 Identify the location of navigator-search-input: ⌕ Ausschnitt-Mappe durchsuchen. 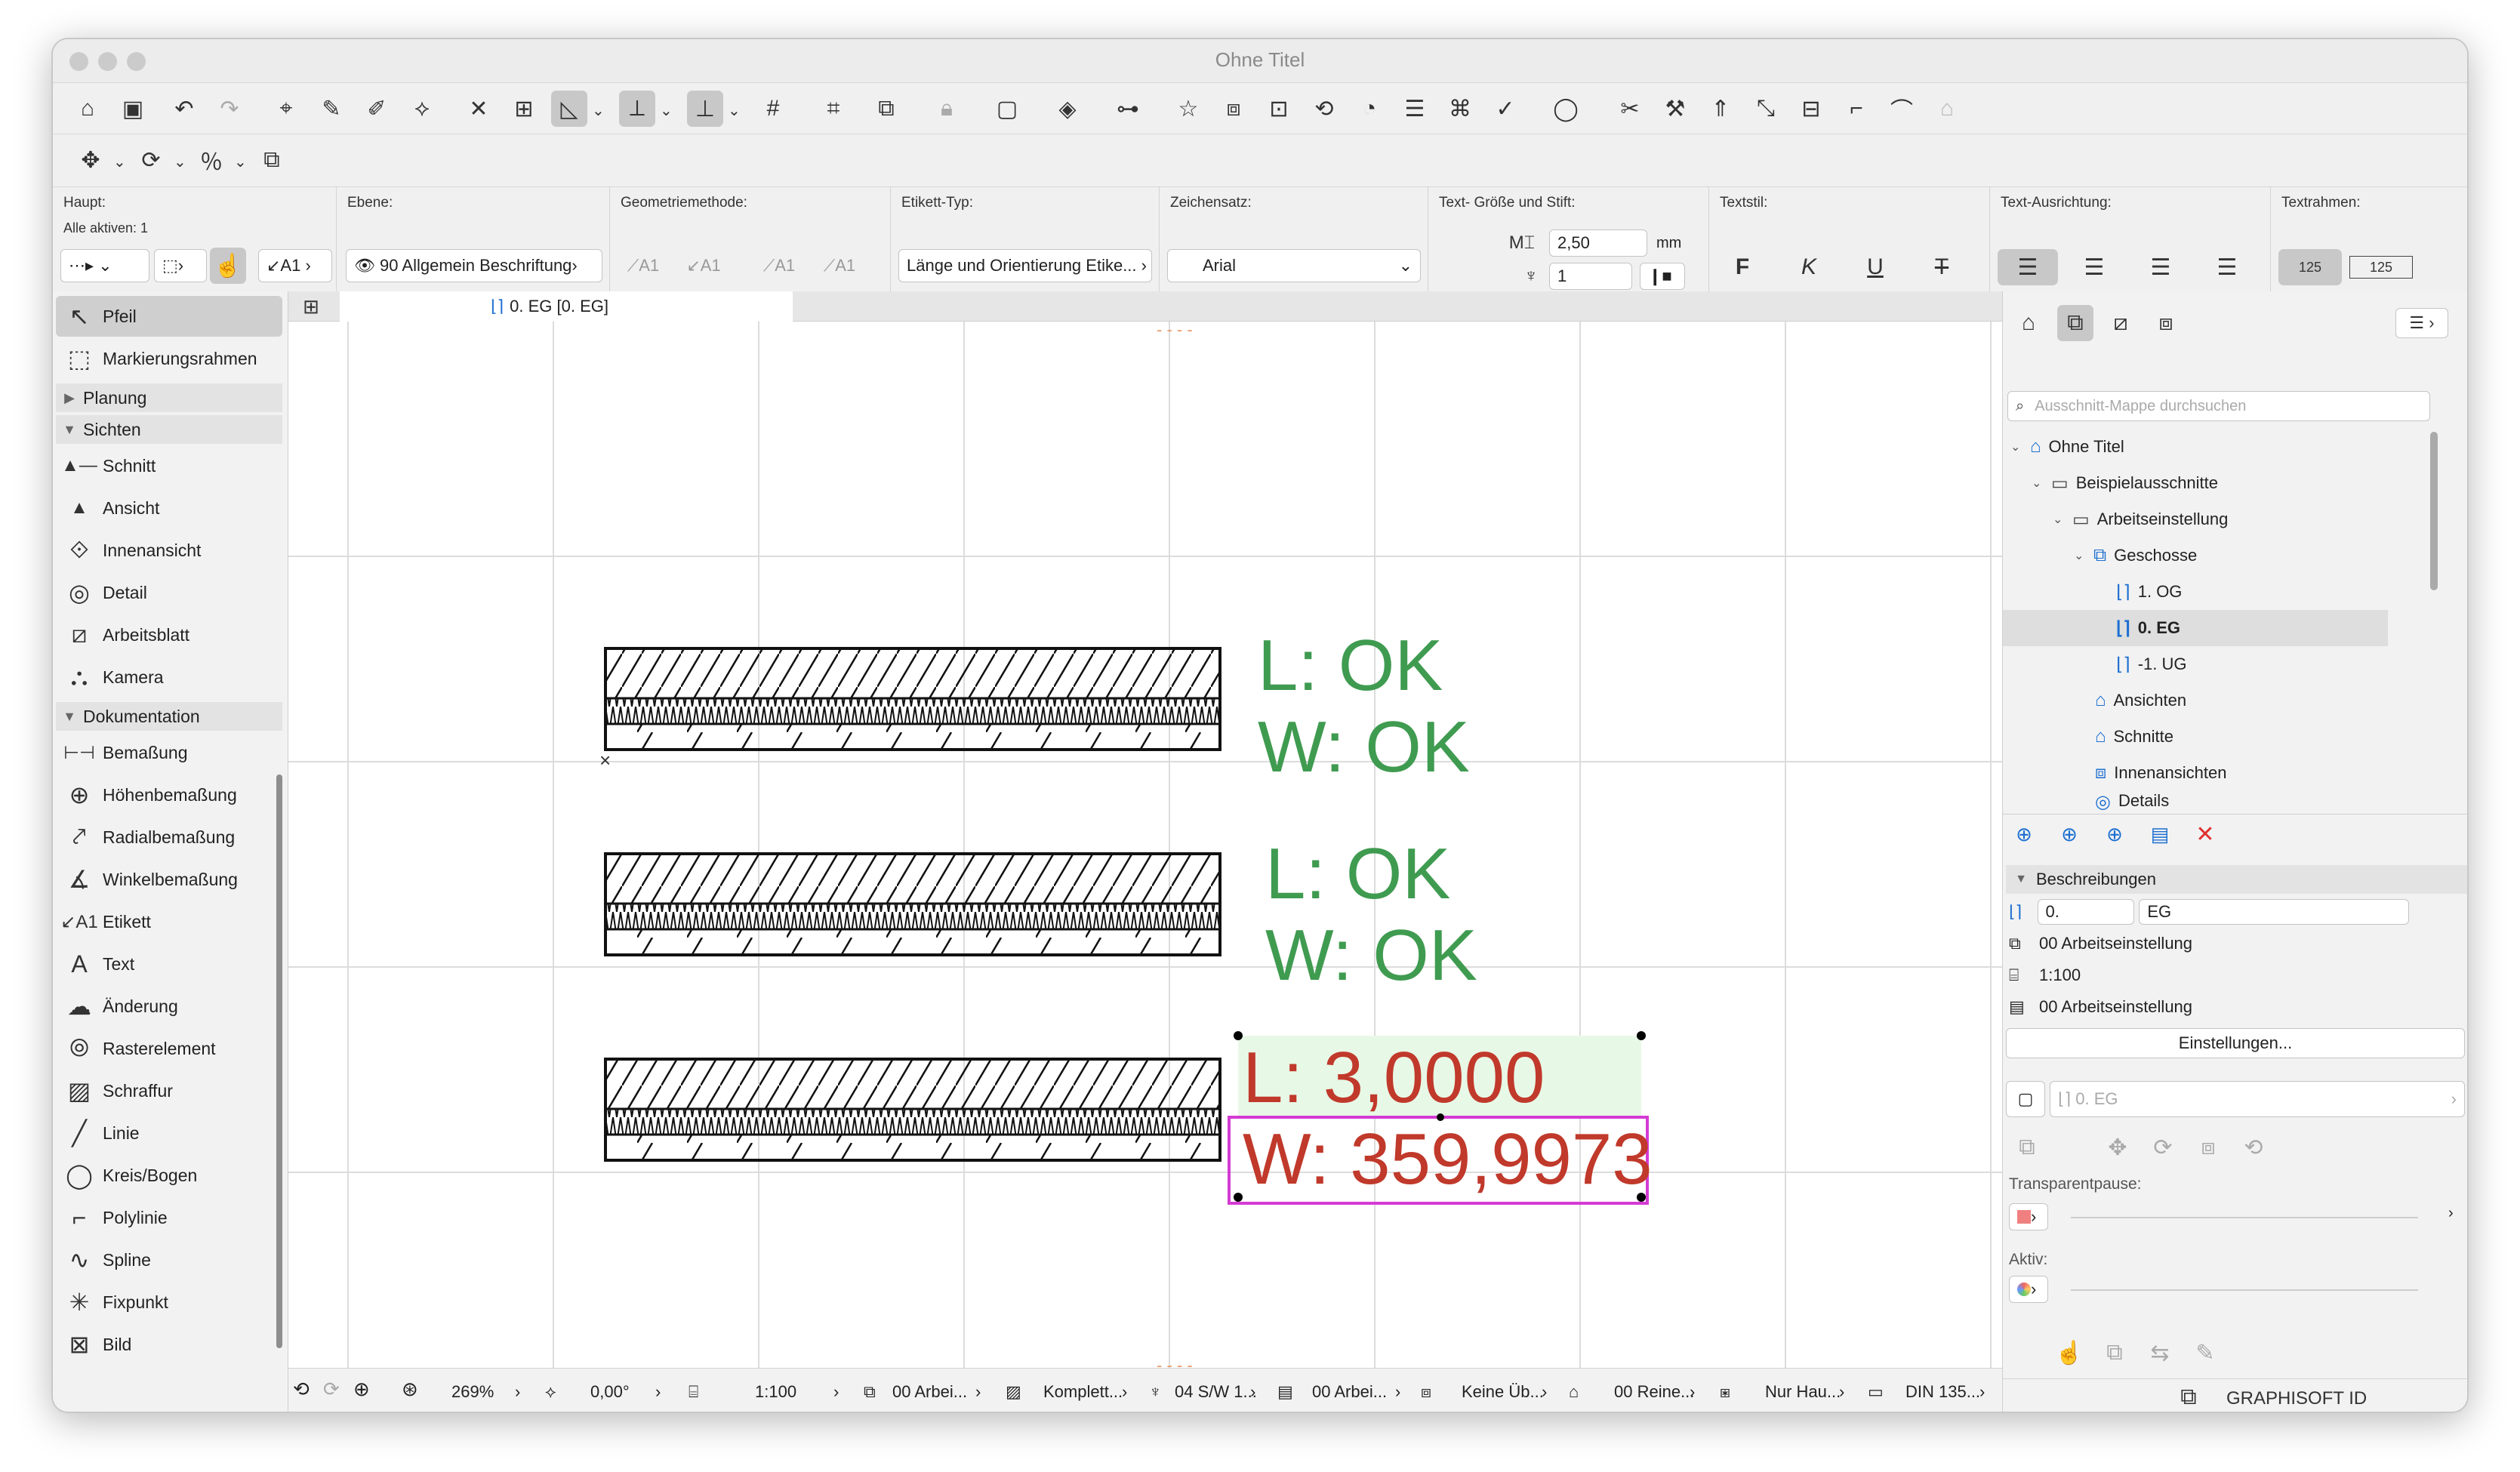
(2218, 406).